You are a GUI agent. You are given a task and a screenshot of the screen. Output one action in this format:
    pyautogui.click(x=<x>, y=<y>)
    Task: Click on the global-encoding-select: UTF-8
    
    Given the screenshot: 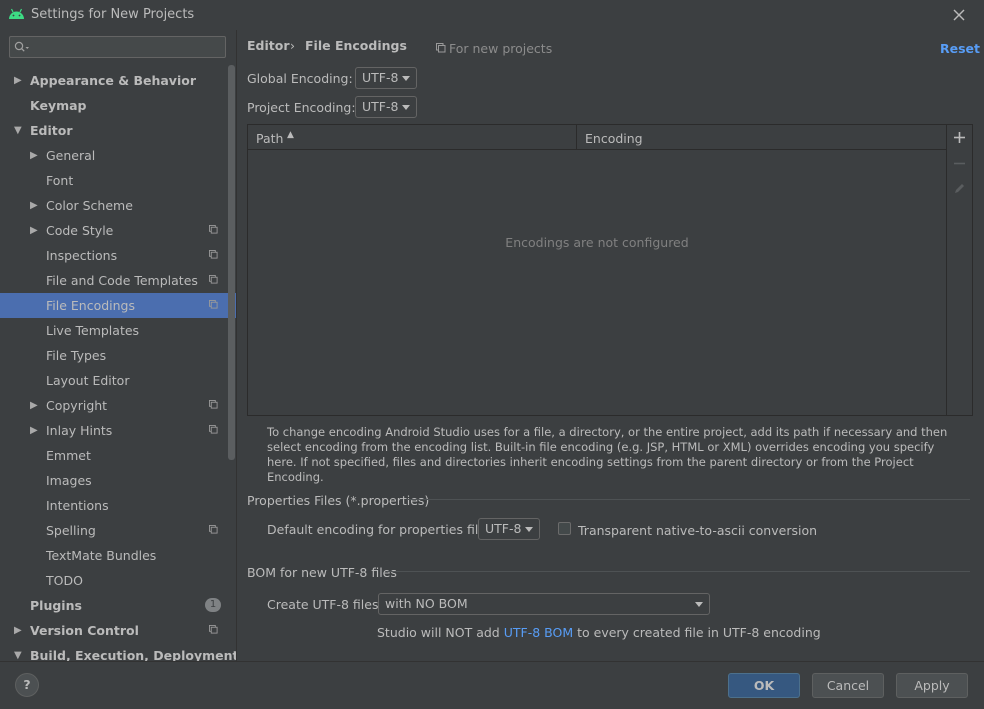 What is the action you would take?
    pyautogui.click(x=386, y=78)
    